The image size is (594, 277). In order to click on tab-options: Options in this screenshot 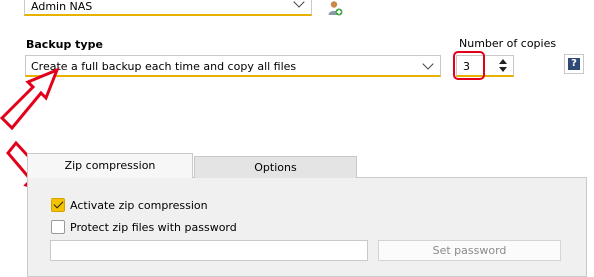, I will do `click(275, 167)`.